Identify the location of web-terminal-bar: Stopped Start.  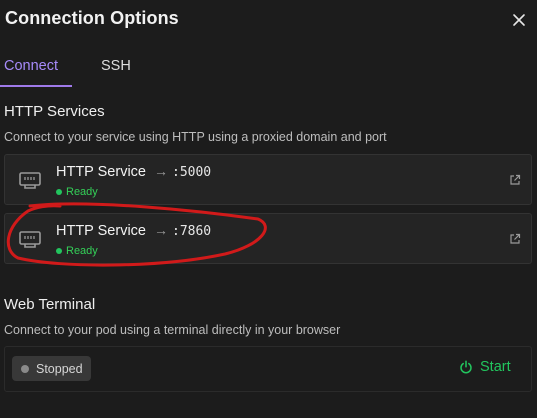
(268, 369).